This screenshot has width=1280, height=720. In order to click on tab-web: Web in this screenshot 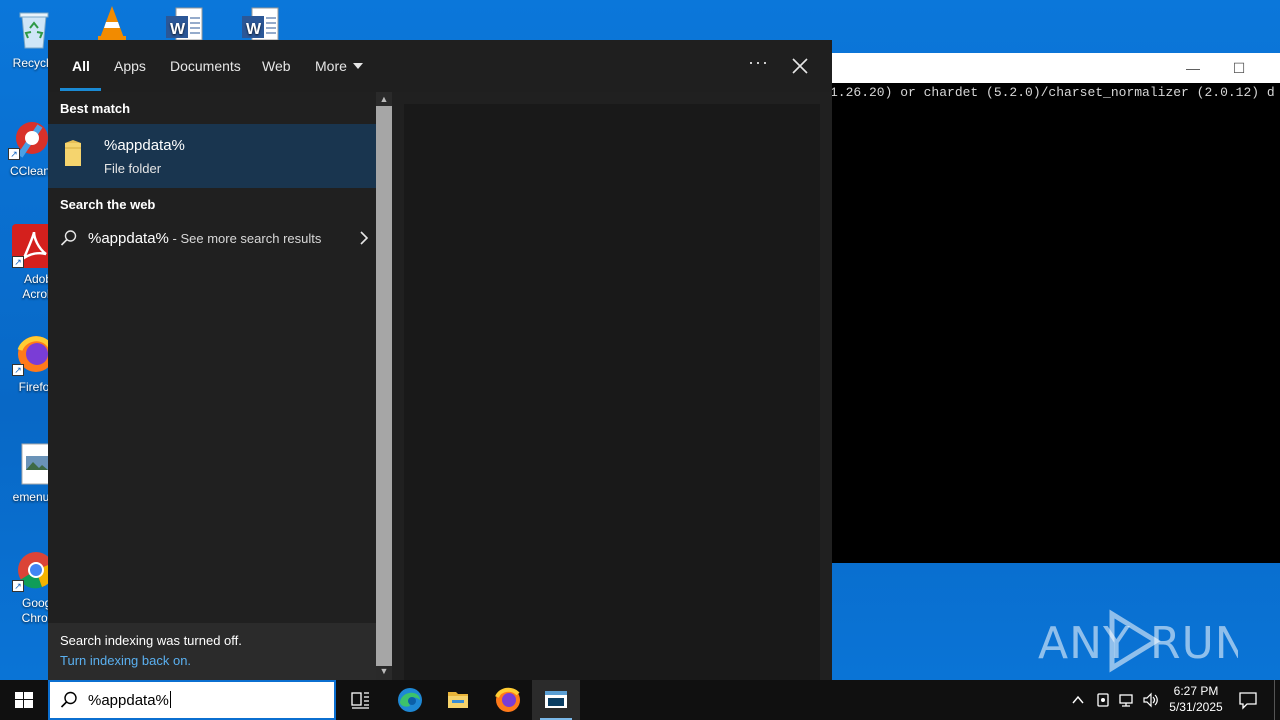, I will do `click(276, 66)`.